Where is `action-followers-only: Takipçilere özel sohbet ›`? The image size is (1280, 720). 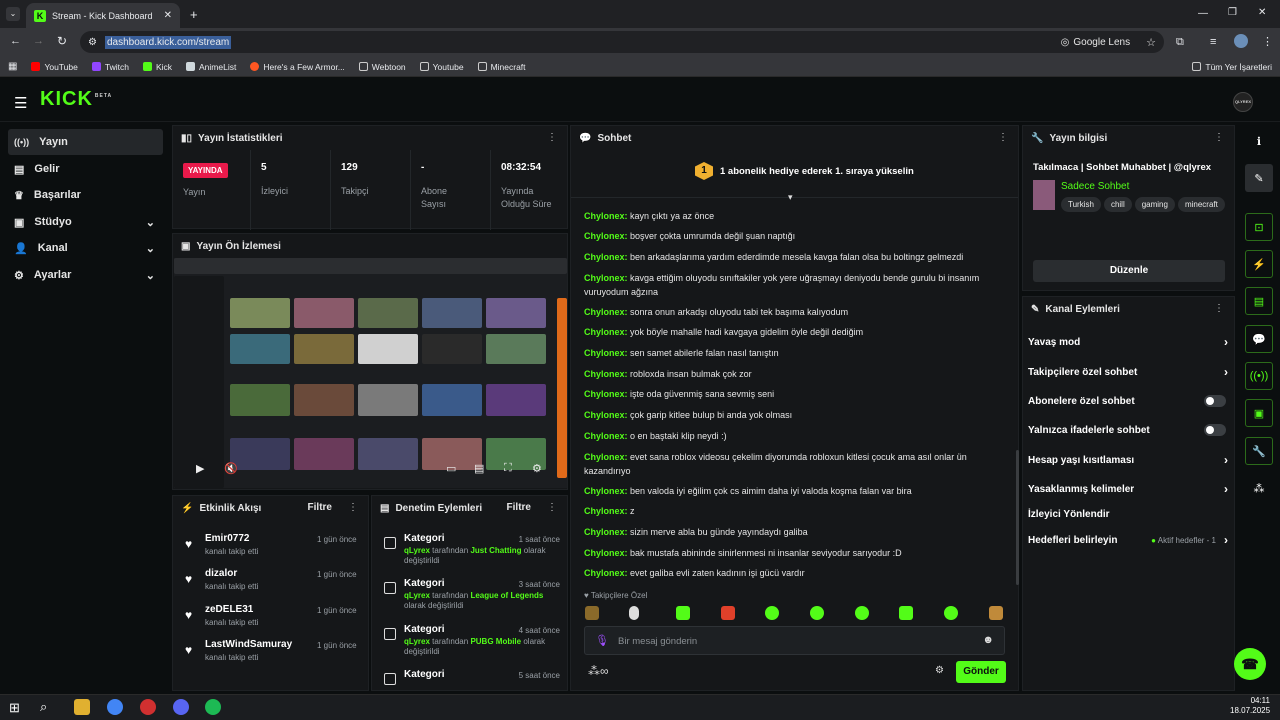
action-followers-only: Takipçilere özel sohbet › is located at coordinates (1128, 372).